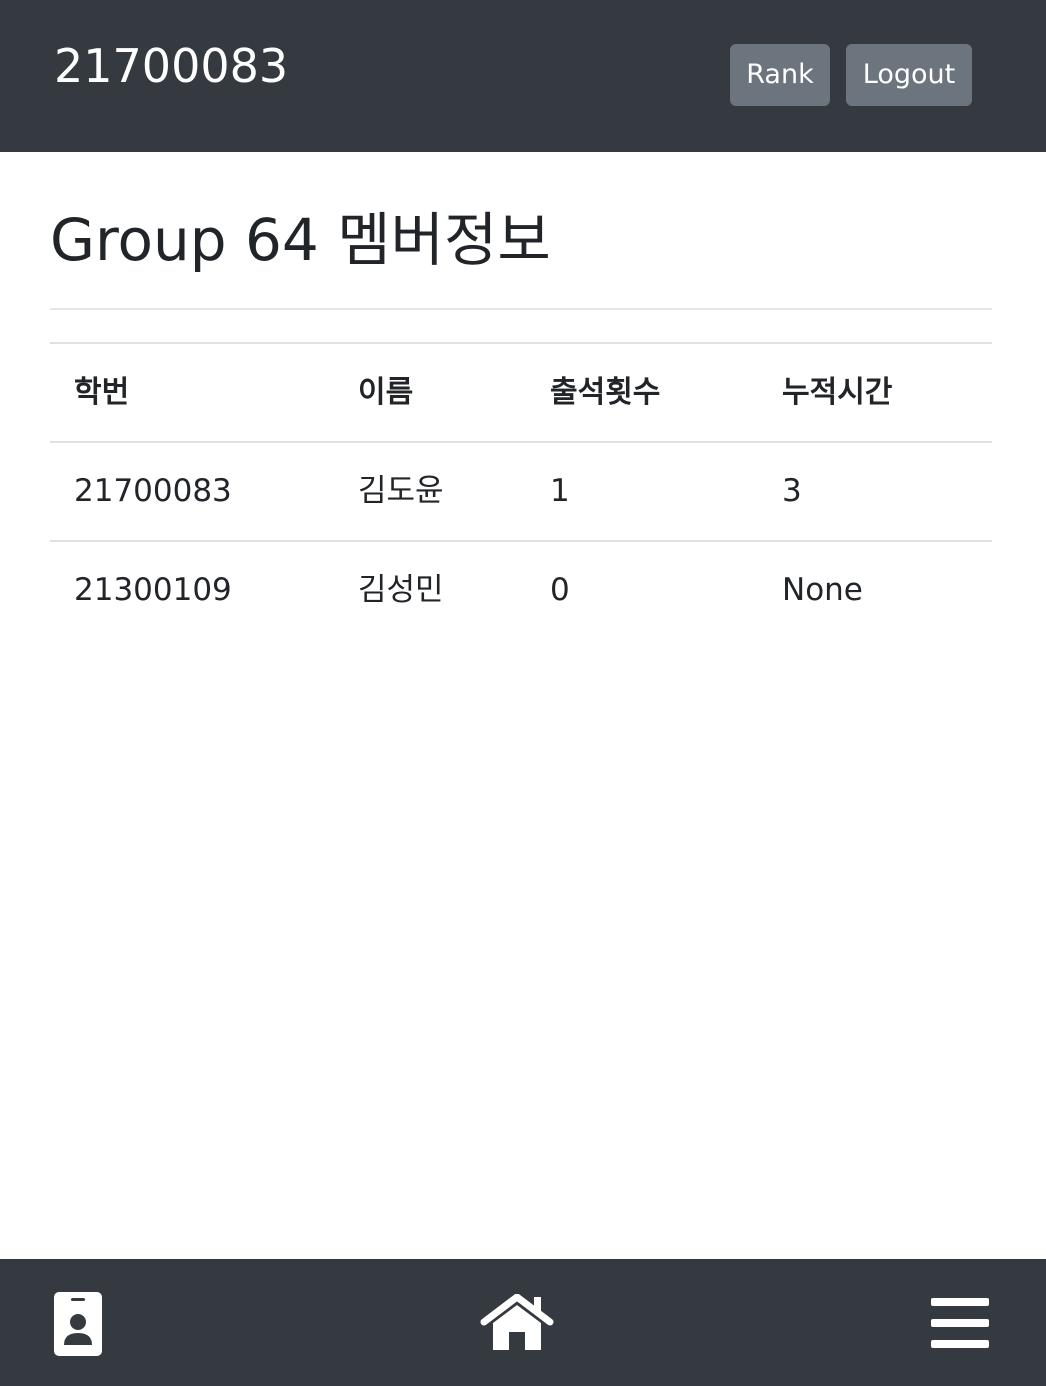  I want to click on navbar-user-id: 21700083, so click(171, 66).